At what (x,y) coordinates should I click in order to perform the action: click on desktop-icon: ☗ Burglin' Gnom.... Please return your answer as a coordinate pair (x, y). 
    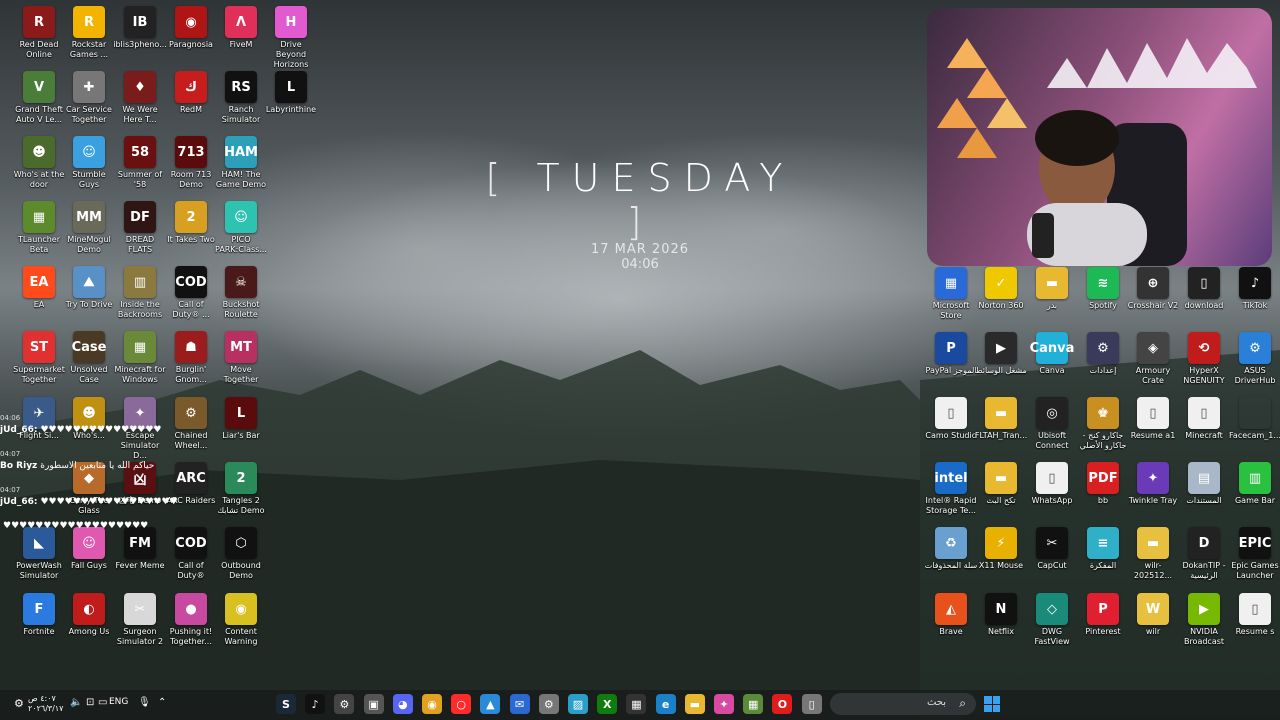
    Looking at the image, I should click on (191, 358).